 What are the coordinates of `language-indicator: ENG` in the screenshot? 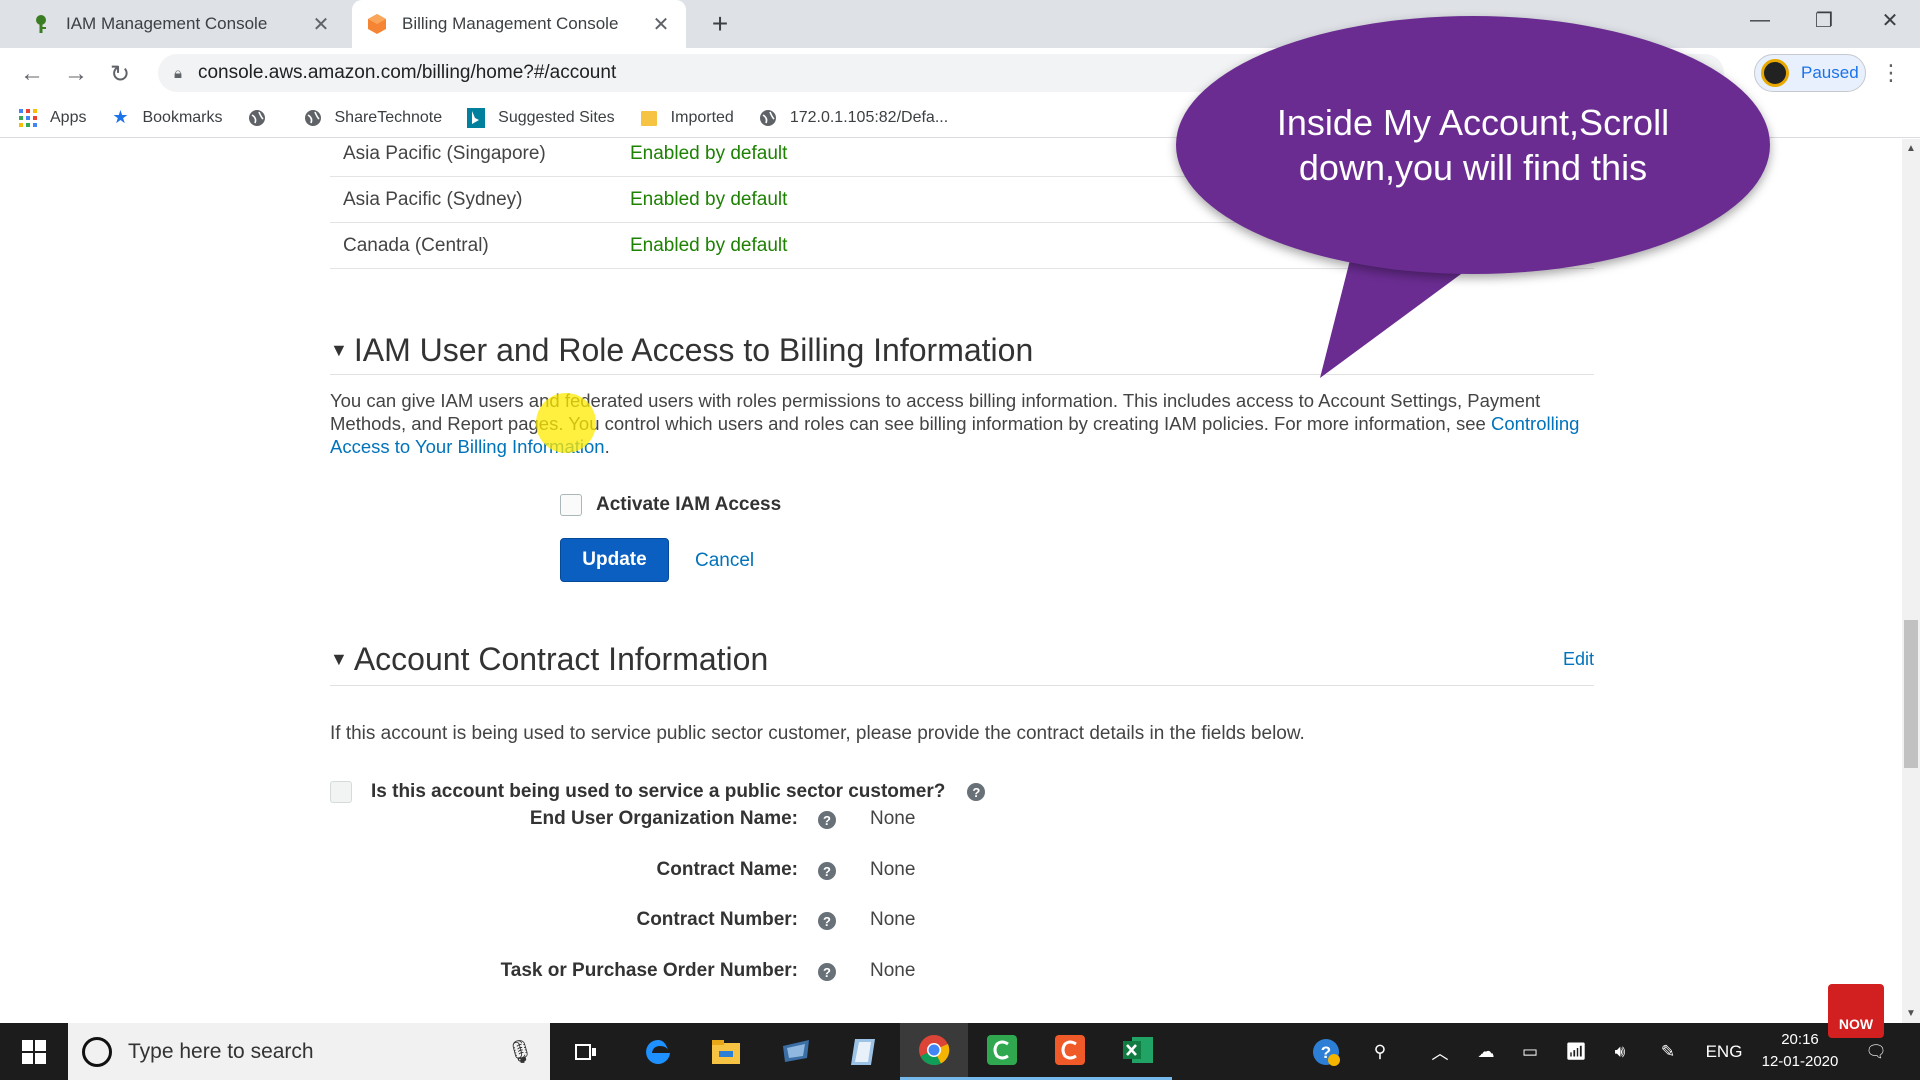 It's located at (1724, 1051).